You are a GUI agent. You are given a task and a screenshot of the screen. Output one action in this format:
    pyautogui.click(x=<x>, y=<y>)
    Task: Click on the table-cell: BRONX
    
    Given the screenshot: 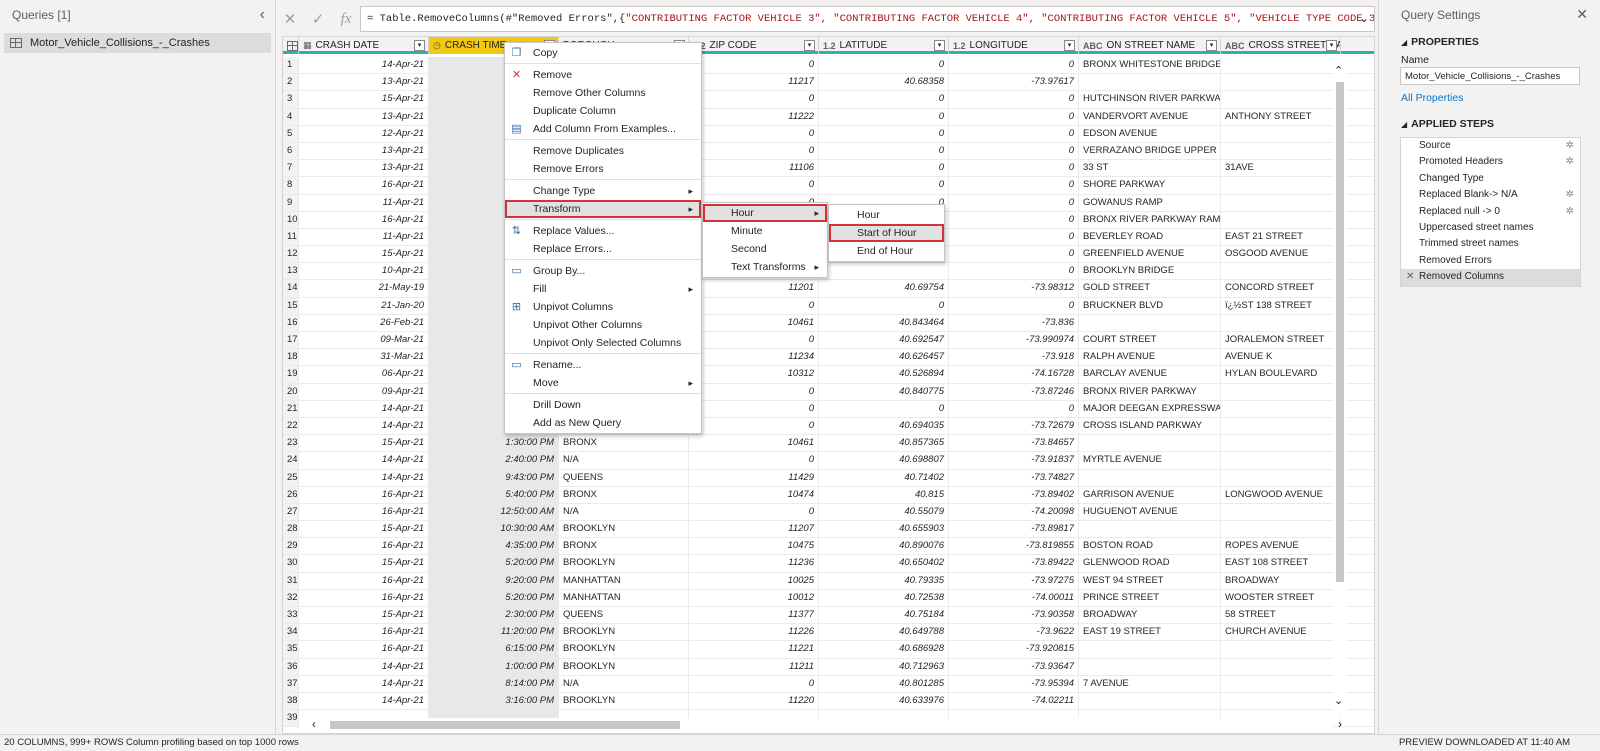 What is the action you would take?
    pyautogui.click(x=624, y=494)
    